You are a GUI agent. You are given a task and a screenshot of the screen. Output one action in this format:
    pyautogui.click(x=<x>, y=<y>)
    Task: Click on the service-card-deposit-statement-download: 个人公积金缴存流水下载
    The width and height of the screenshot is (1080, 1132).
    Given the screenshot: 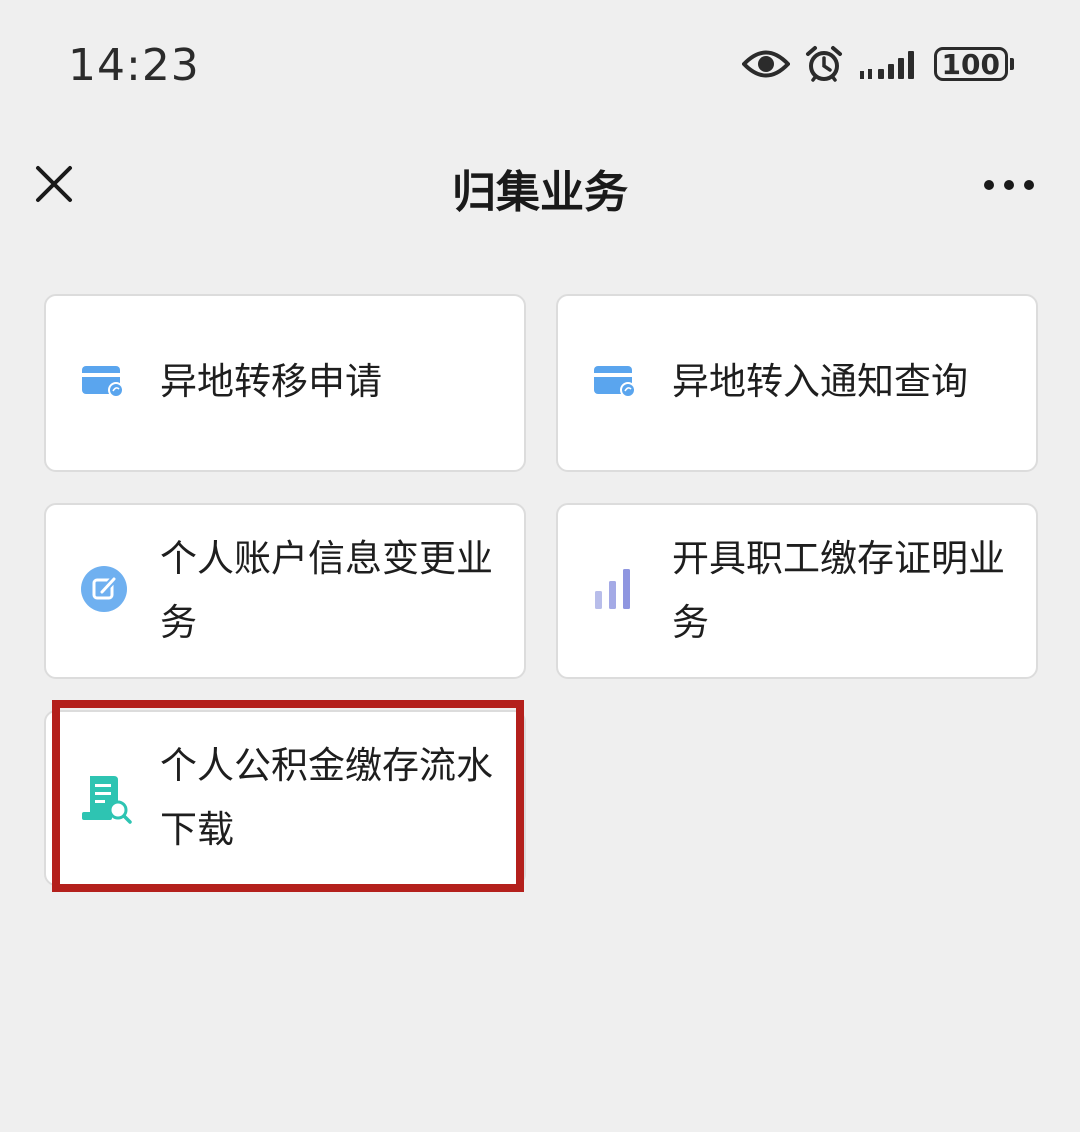 What is the action you would take?
    pyautogui.click(x=285, y=798)
    